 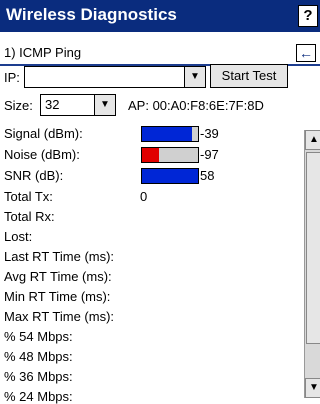 I want to click on test-mode-label: 1) ICMP Ping, so click(x=43, y=52).